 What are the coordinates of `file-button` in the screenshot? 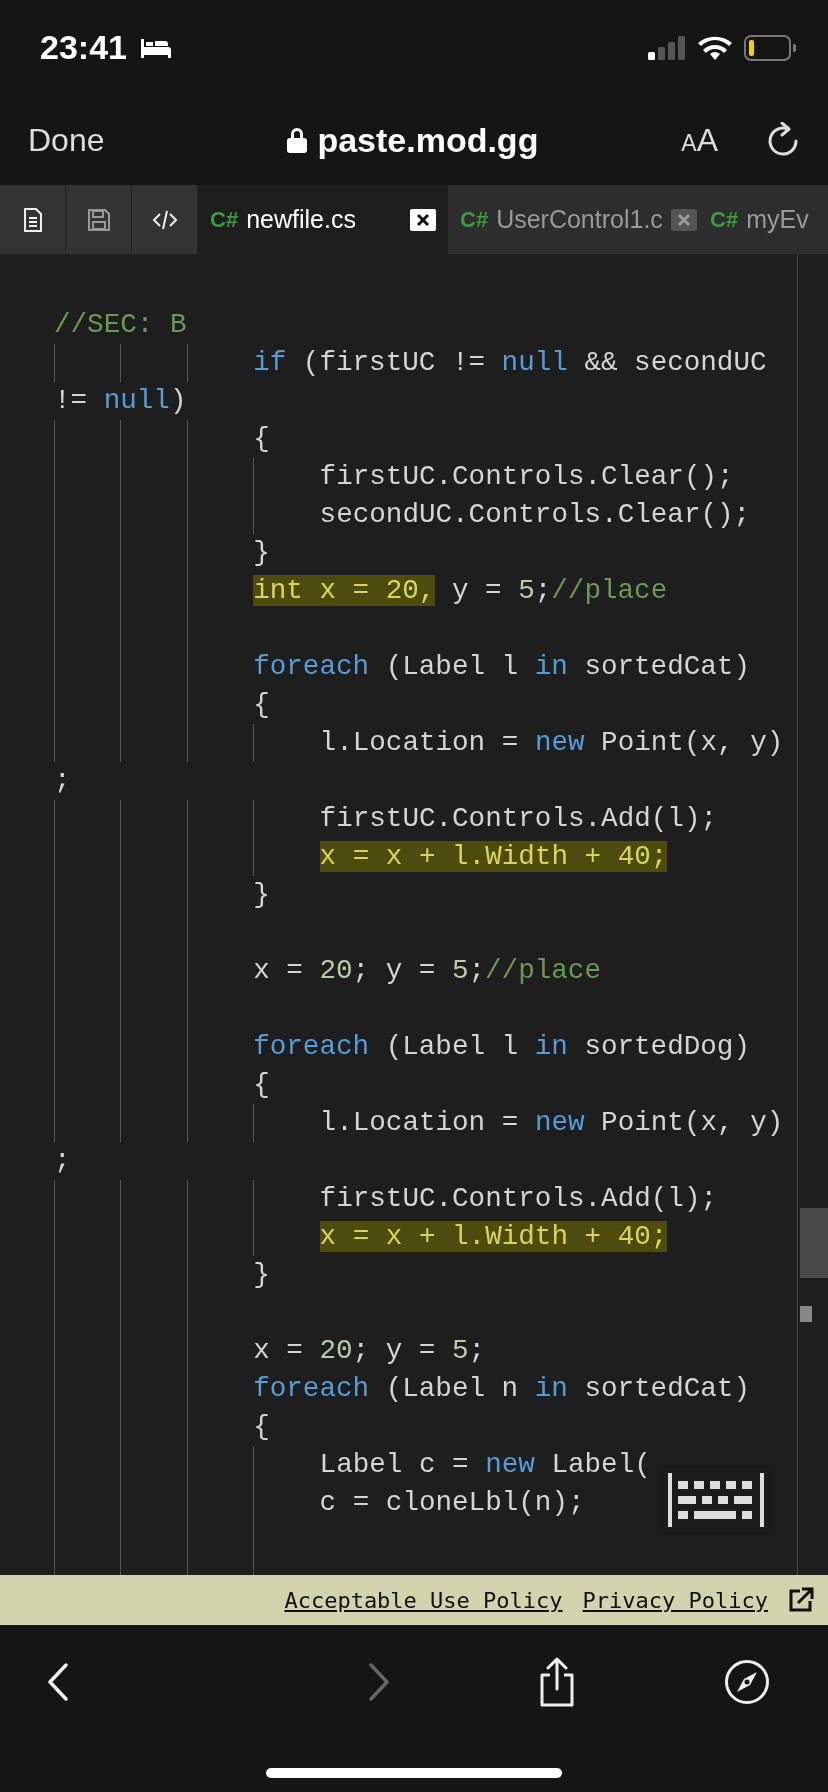 It's located at (33, 219).